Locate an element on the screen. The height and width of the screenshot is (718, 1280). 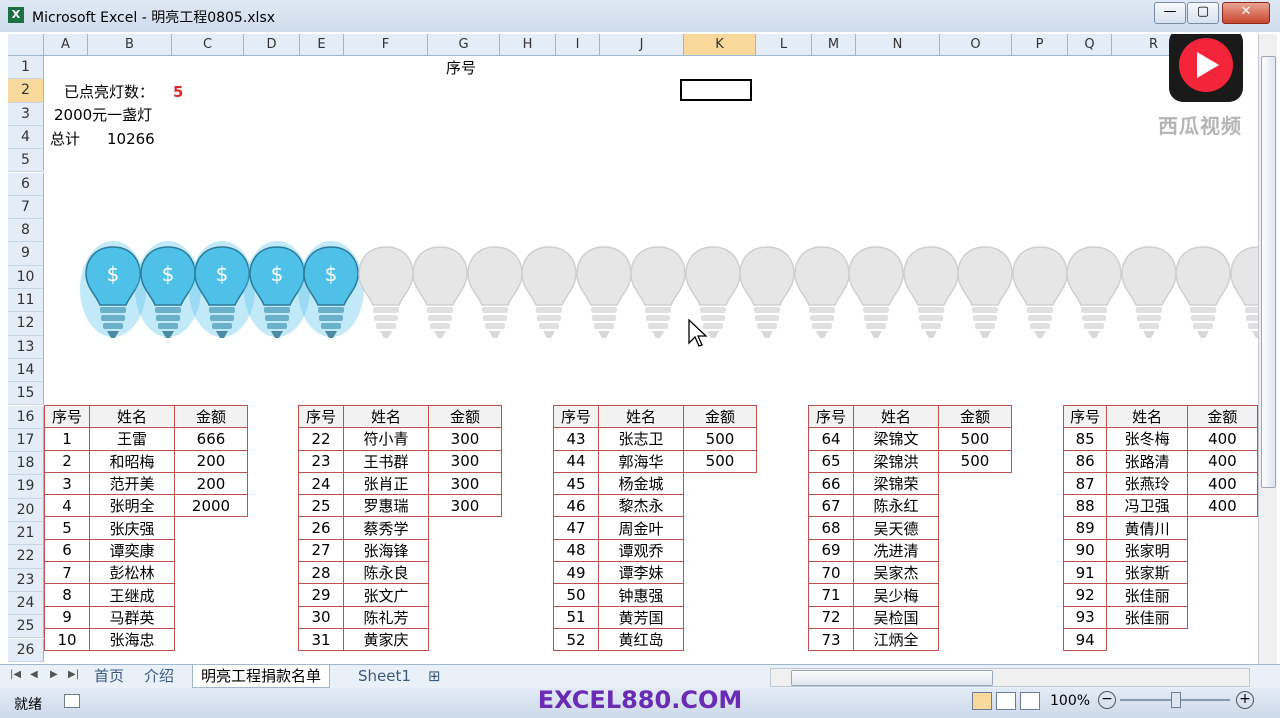
row-header-4: 4 is located at coordinates (26, 137).